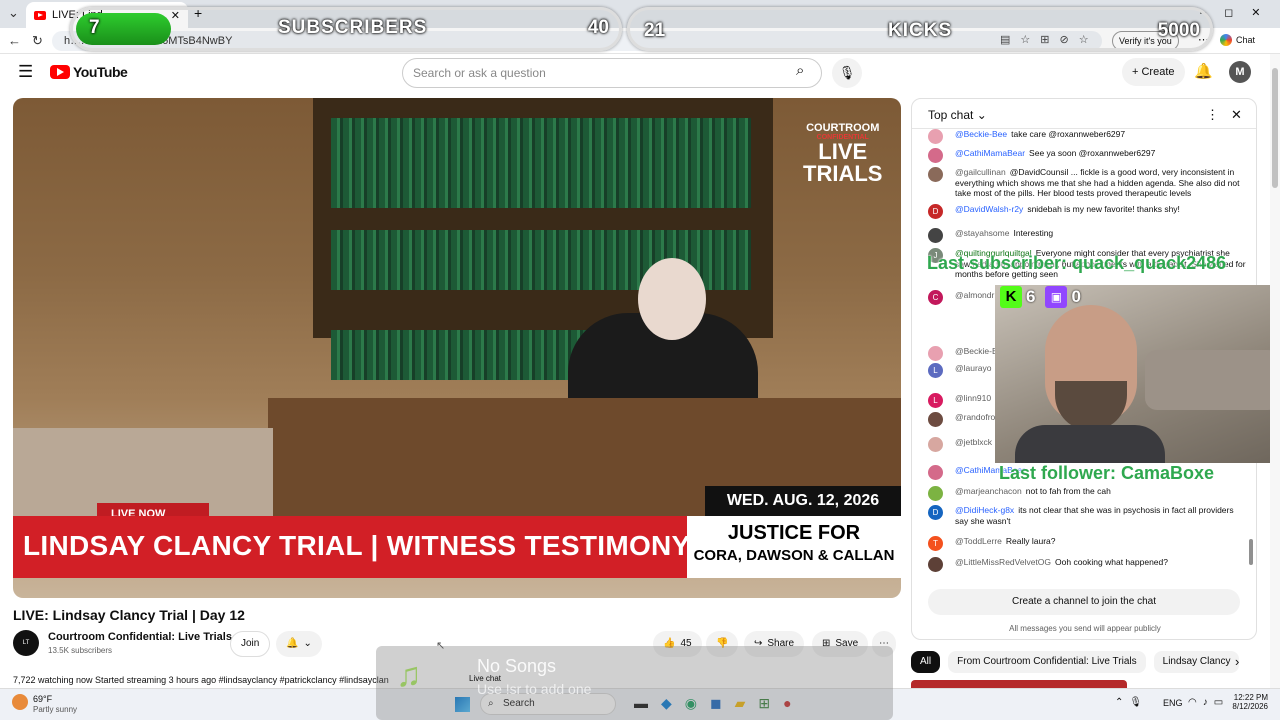 The height and width of the screenshot is (720, 1280). I want to click on hamburger-menu-icon: ☰, so click(25, 72).